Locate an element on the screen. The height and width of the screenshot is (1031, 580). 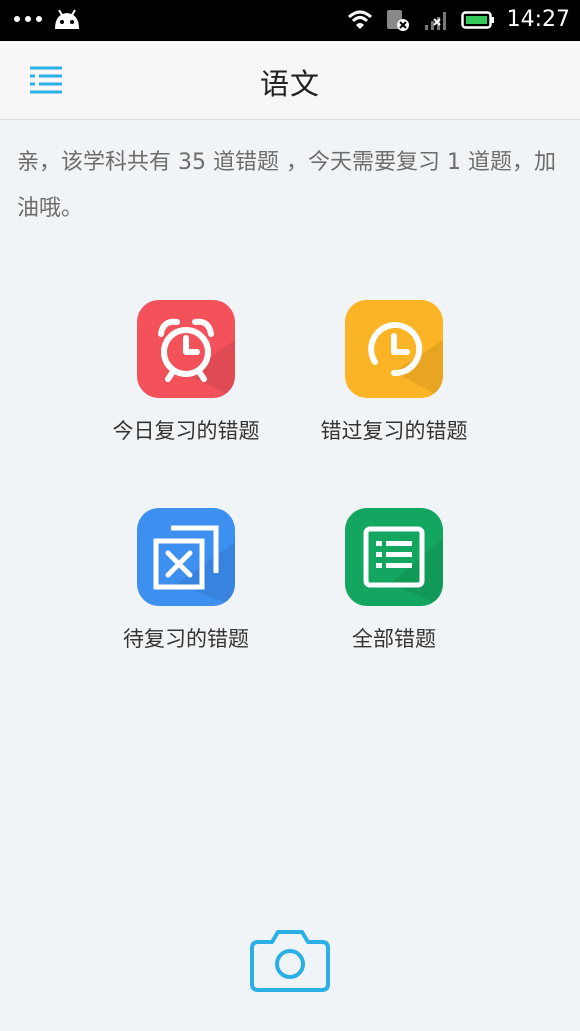
battery-icon is located at coordinates (477, 20).